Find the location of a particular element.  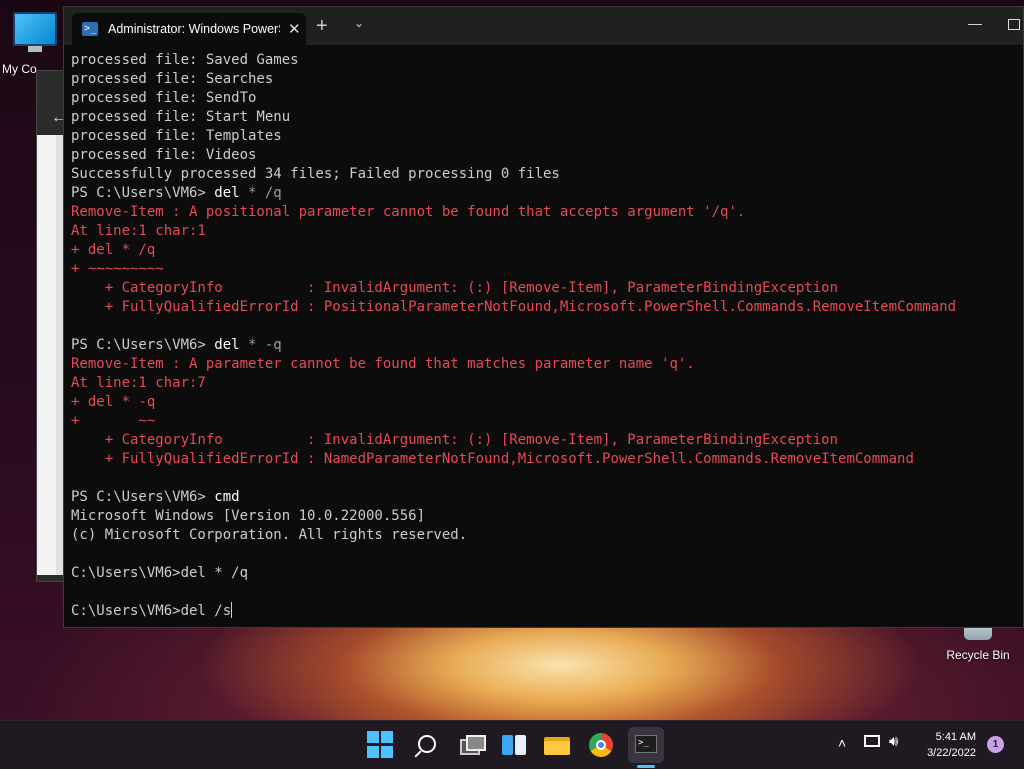

console-line: C:\Users\VM6>del * /q is located at coordinates (545, 573).